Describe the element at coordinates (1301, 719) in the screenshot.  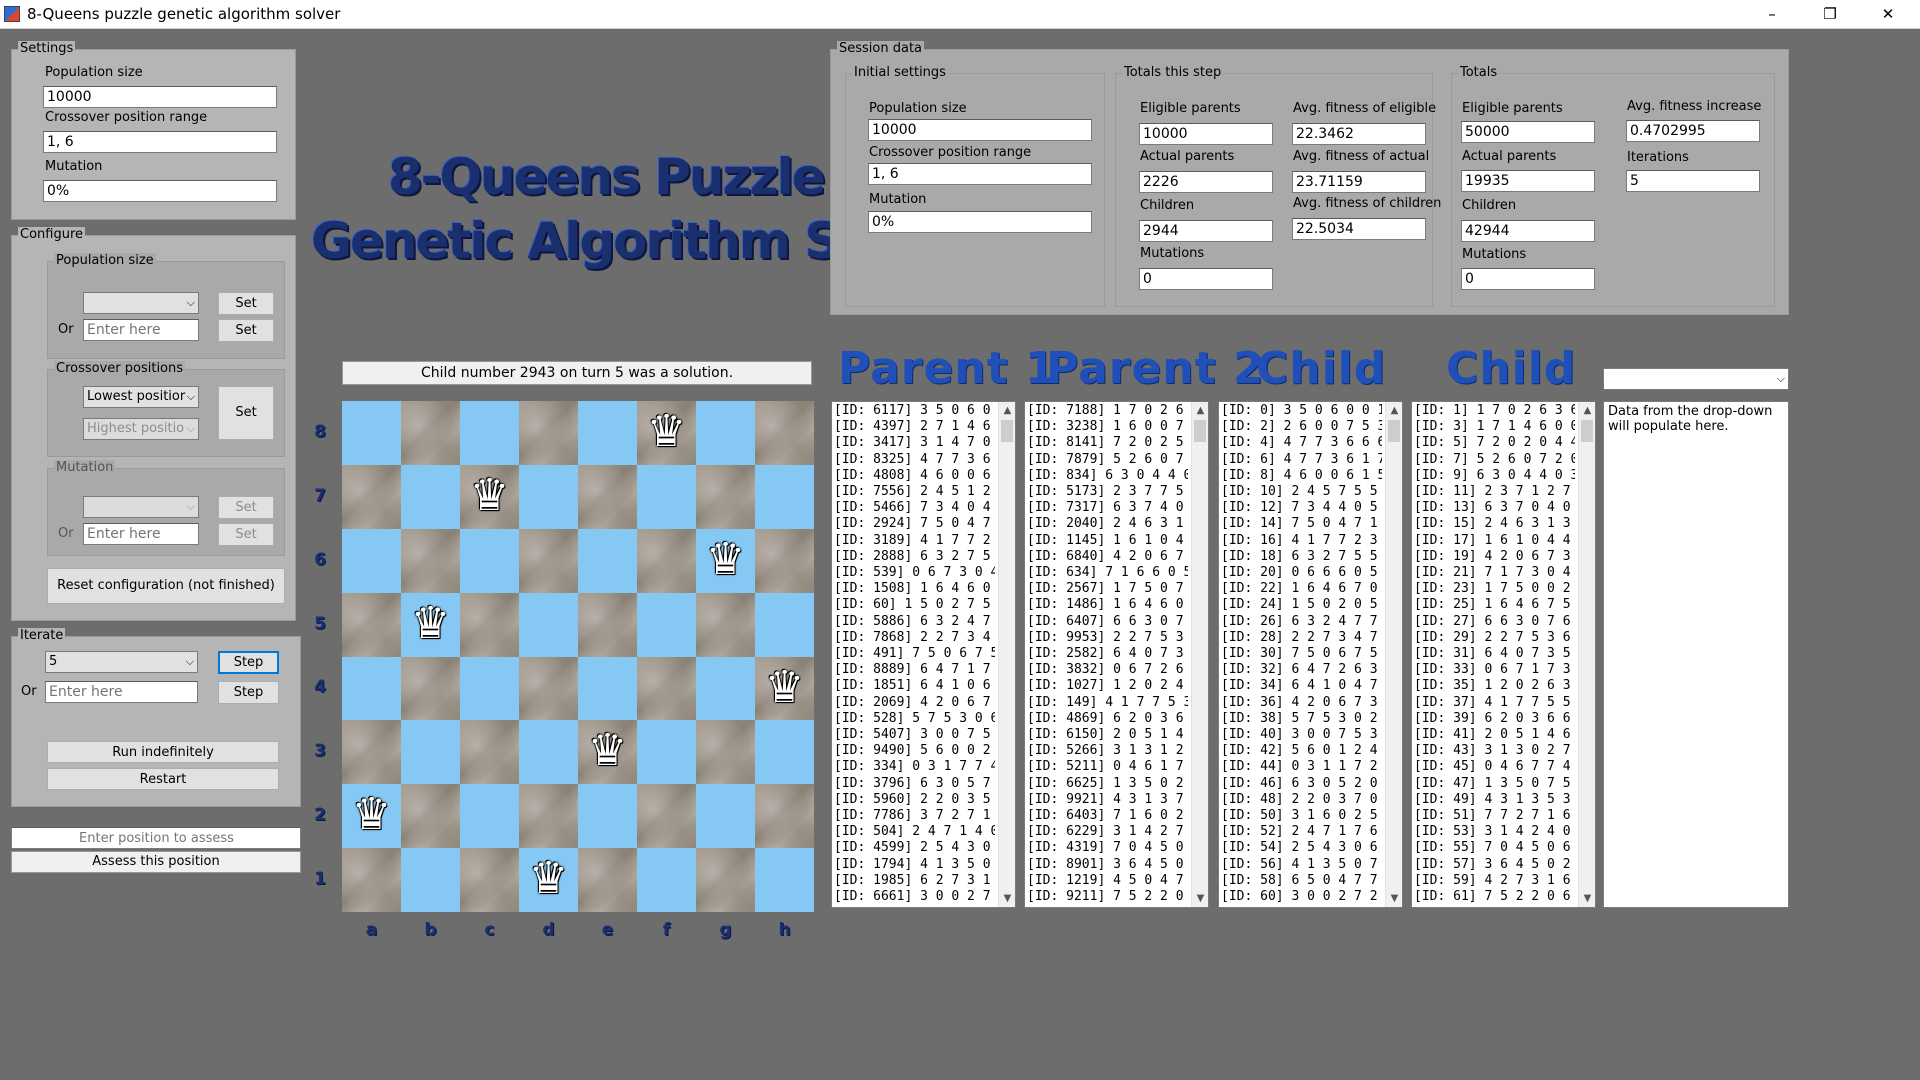
I see `list-item: [ID: 38] 5 7 5 3 0 2 7 1` at that location.